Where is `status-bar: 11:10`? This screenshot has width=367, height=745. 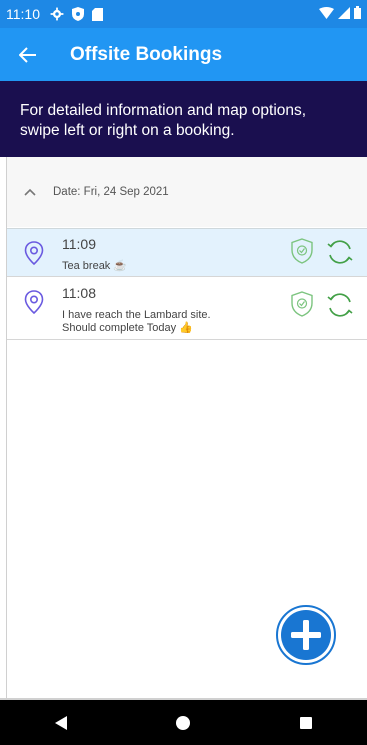
status-bar: 11:10 is located at coordinates (183, 14).